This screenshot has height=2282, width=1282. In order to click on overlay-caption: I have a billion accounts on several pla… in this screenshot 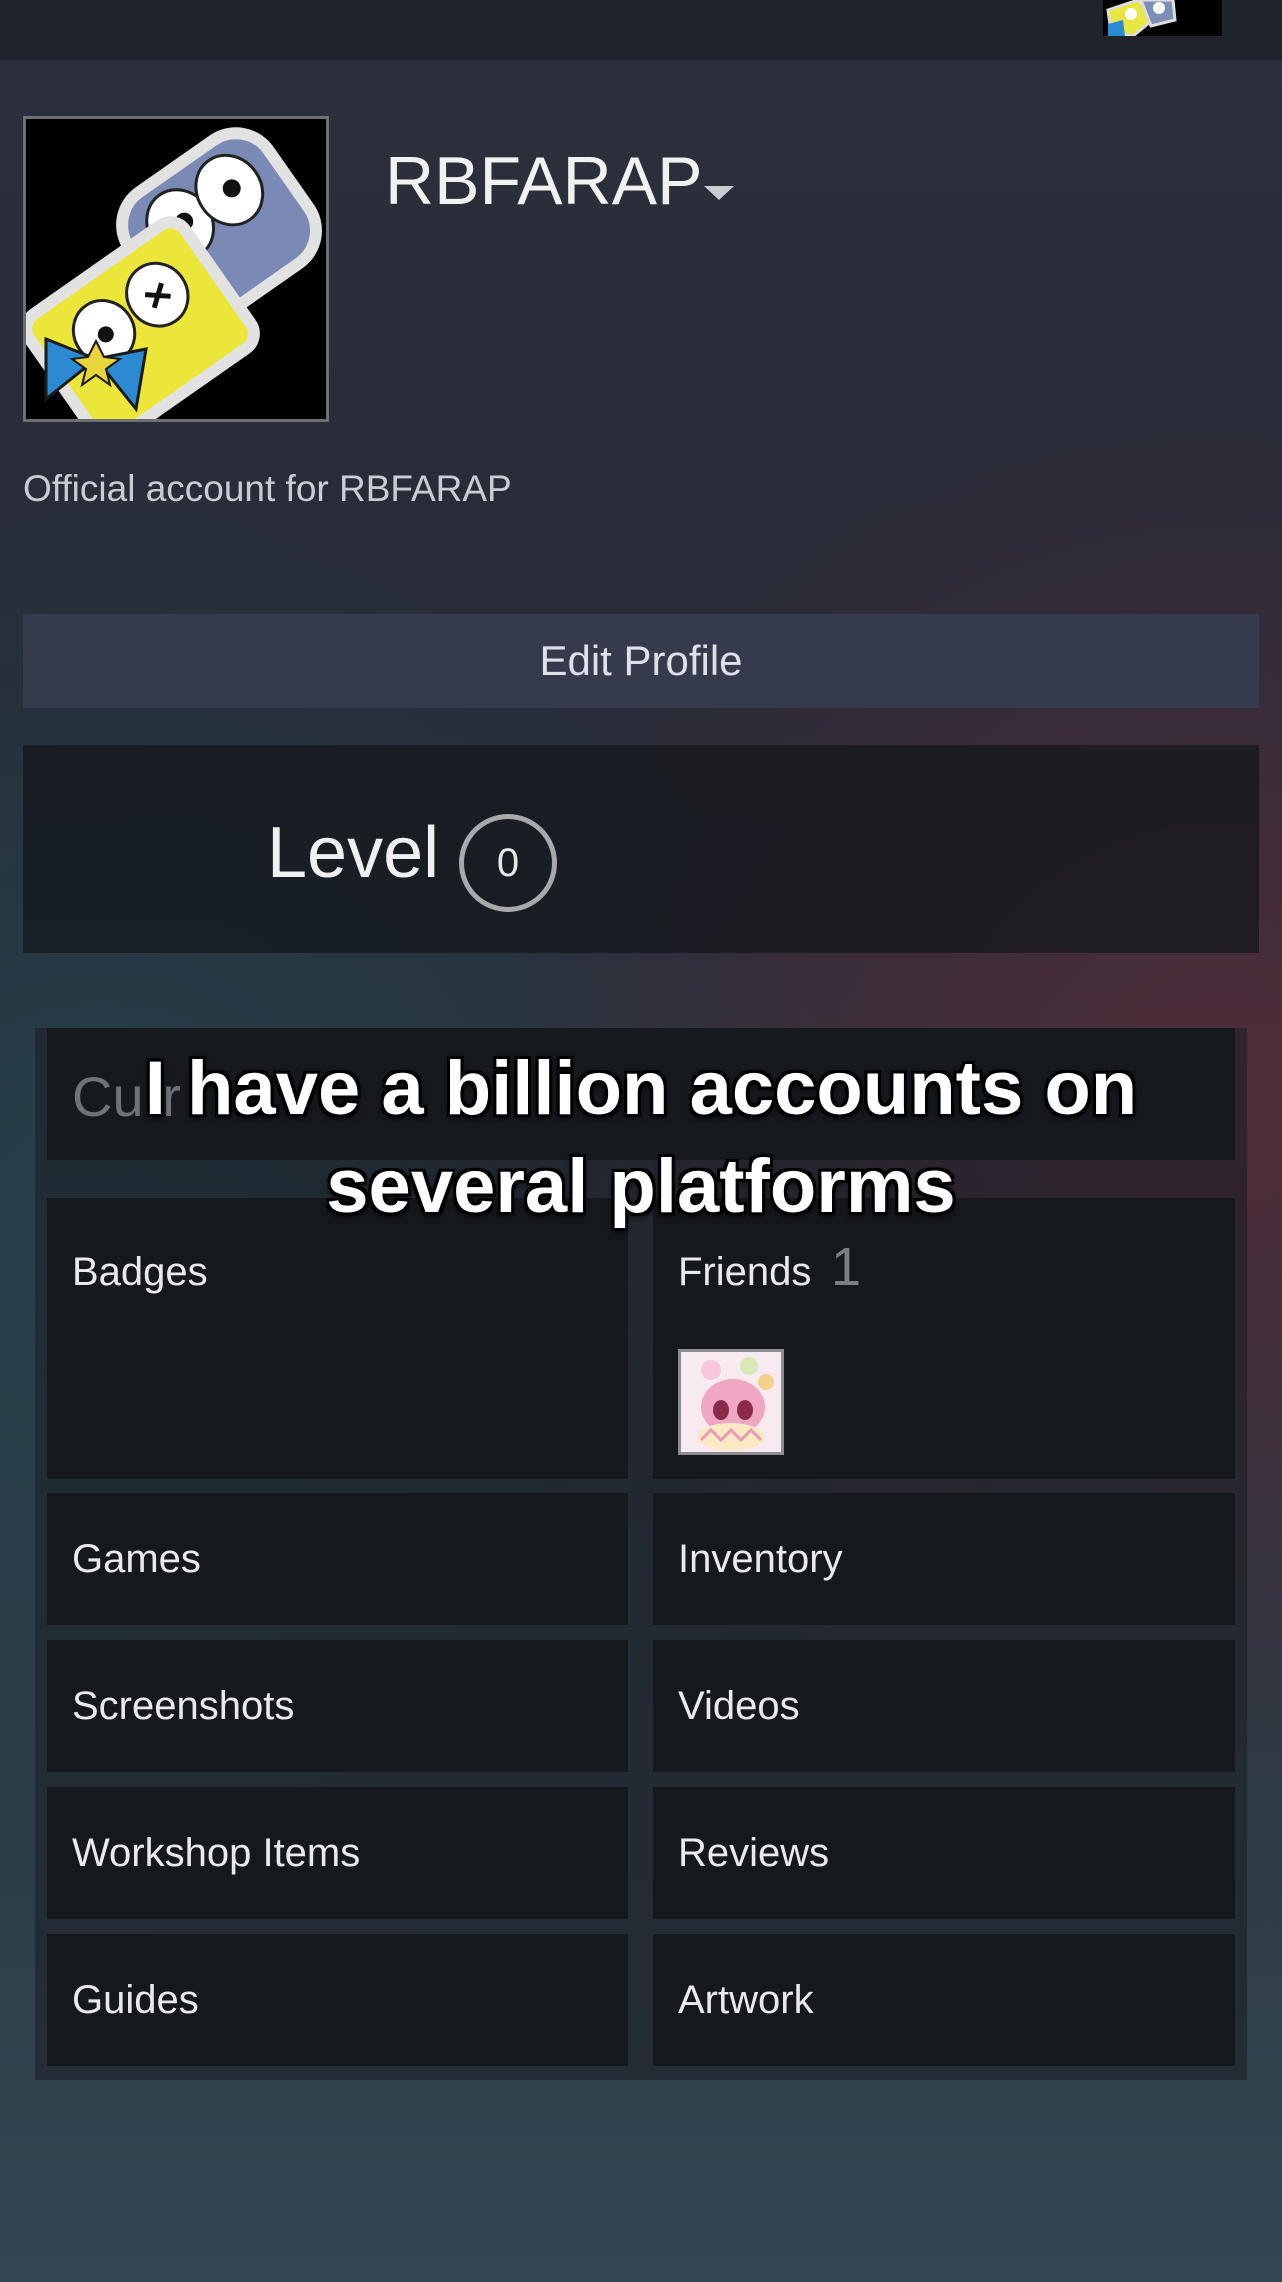, I will do `click(641, 1138)`.